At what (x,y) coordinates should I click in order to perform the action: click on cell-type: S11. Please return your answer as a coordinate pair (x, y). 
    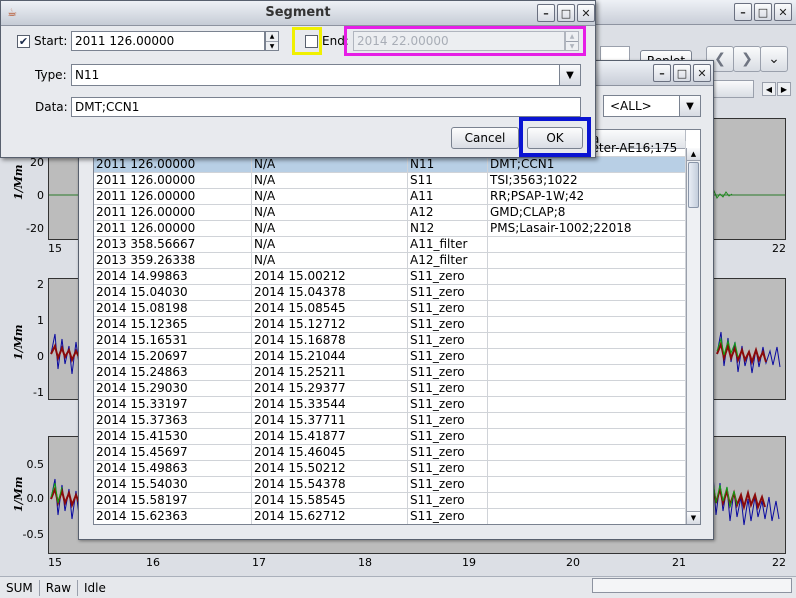
    Looking at the image, I should click on (448, 180).